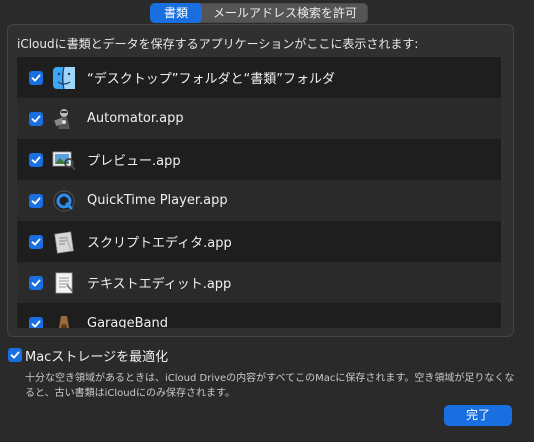 The height and width of the screenshot is (442, 534). Describe the element at coordinates (259, 200) in the screenshot. I see `list-item: QuickTime Player.app` at that location.